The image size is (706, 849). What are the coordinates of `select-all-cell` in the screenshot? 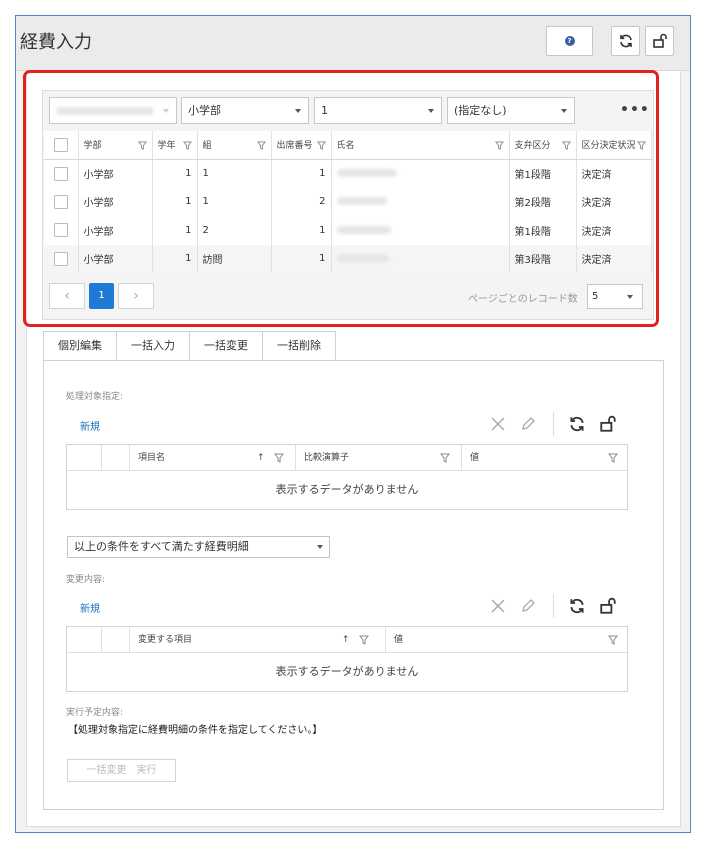 It's located at (61, 145).